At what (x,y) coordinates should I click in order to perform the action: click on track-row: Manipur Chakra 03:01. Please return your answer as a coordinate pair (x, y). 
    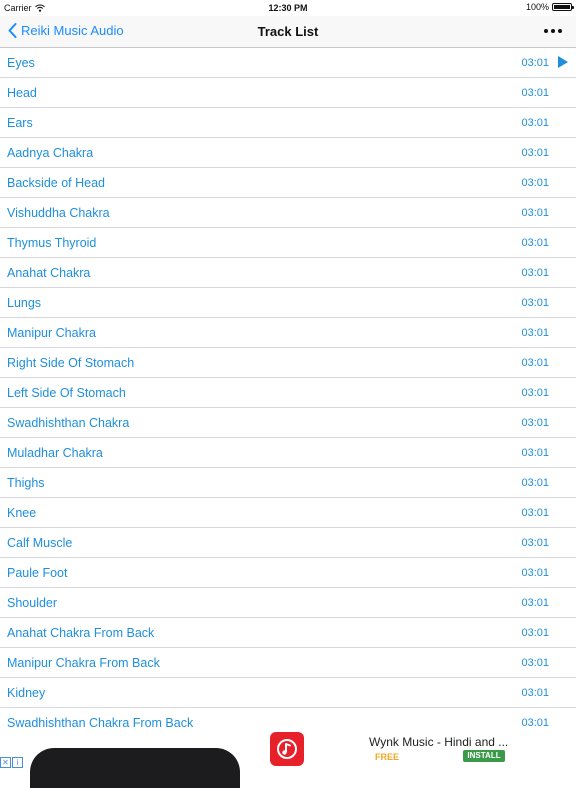
    Looking at the image, I should click on (288, 333).